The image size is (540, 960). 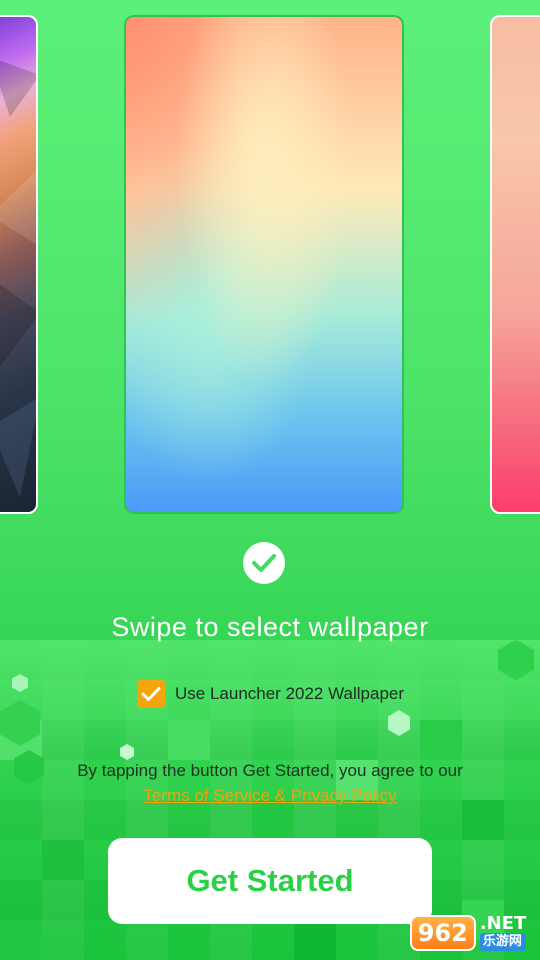 I want to click on wallpaper-card-left, so click(x=19, y=264).